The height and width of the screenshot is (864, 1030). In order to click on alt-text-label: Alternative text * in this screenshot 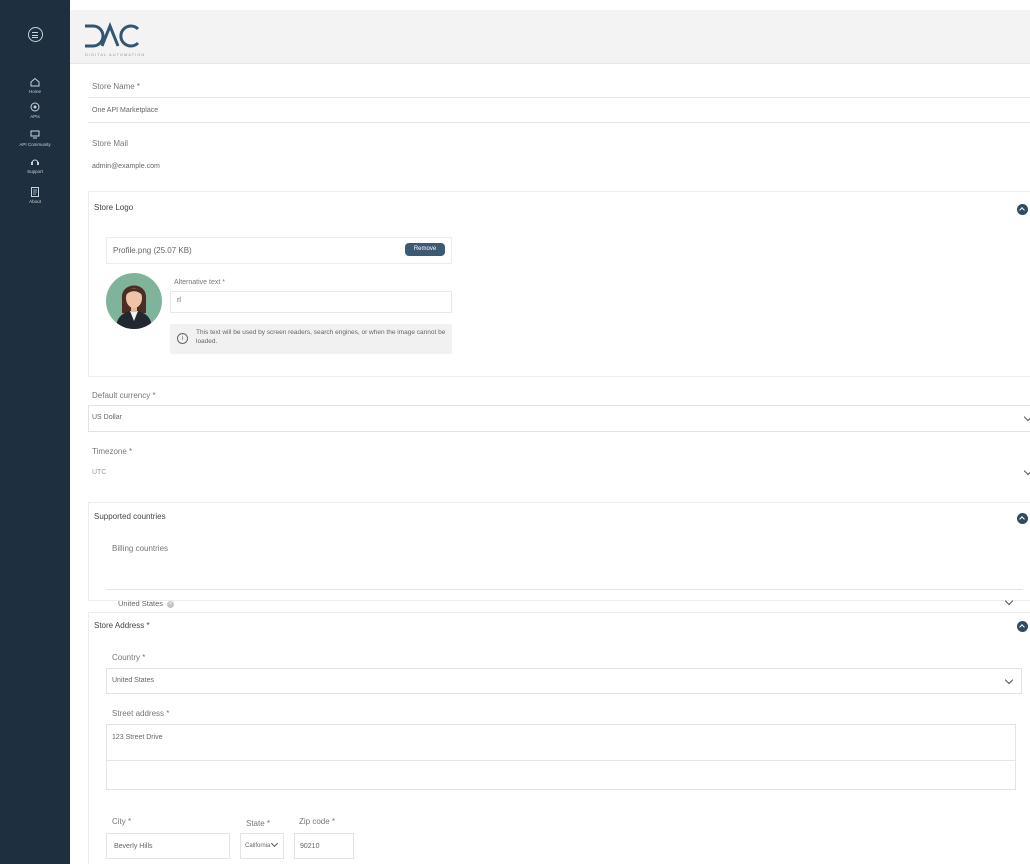, I will do `click(199, 282)`.